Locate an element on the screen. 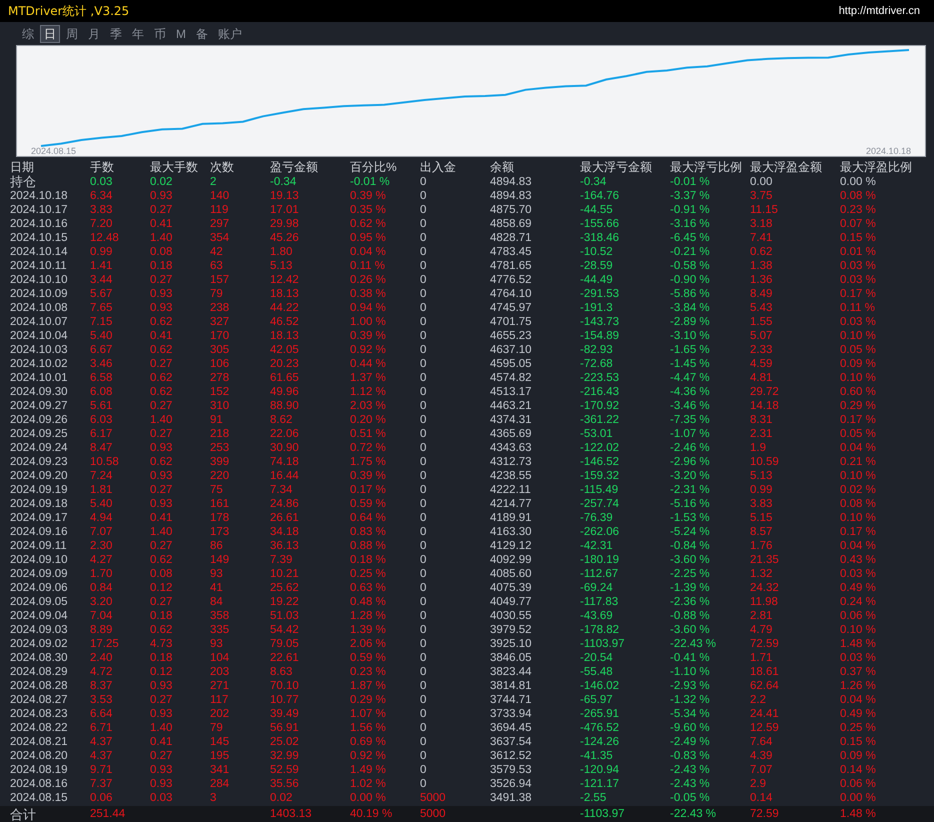  table-cell-text: 1.87 % is located at coordinates (368, 686).